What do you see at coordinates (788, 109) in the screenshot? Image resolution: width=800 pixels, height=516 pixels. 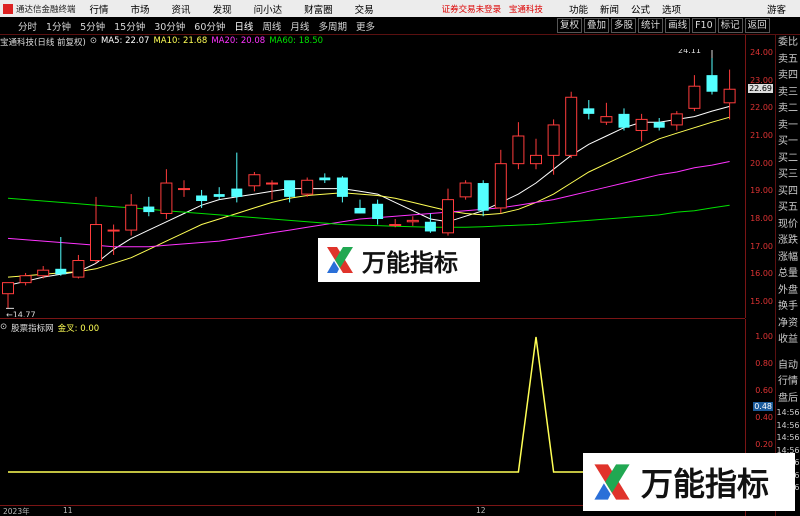 I see `side-field-4: 卖二` at bounding box center [788, 109].